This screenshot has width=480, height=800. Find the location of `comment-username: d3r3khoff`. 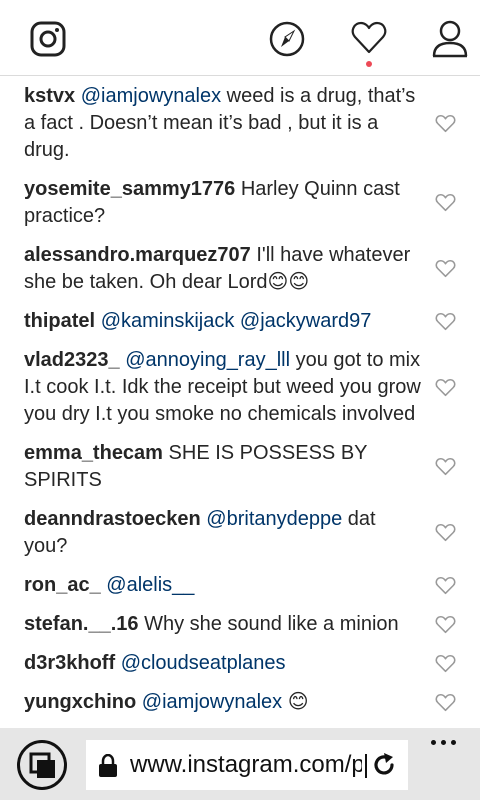

comment-username: d3r3khoff is located at coordinates (69, 663).